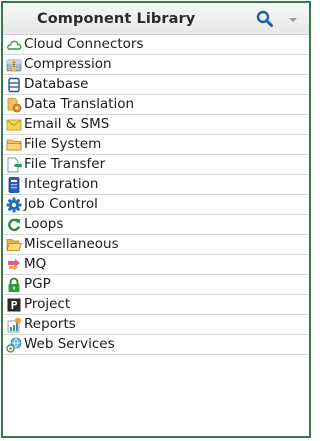  I want to click on list-item-label: File Transfer, so click(65, 164).